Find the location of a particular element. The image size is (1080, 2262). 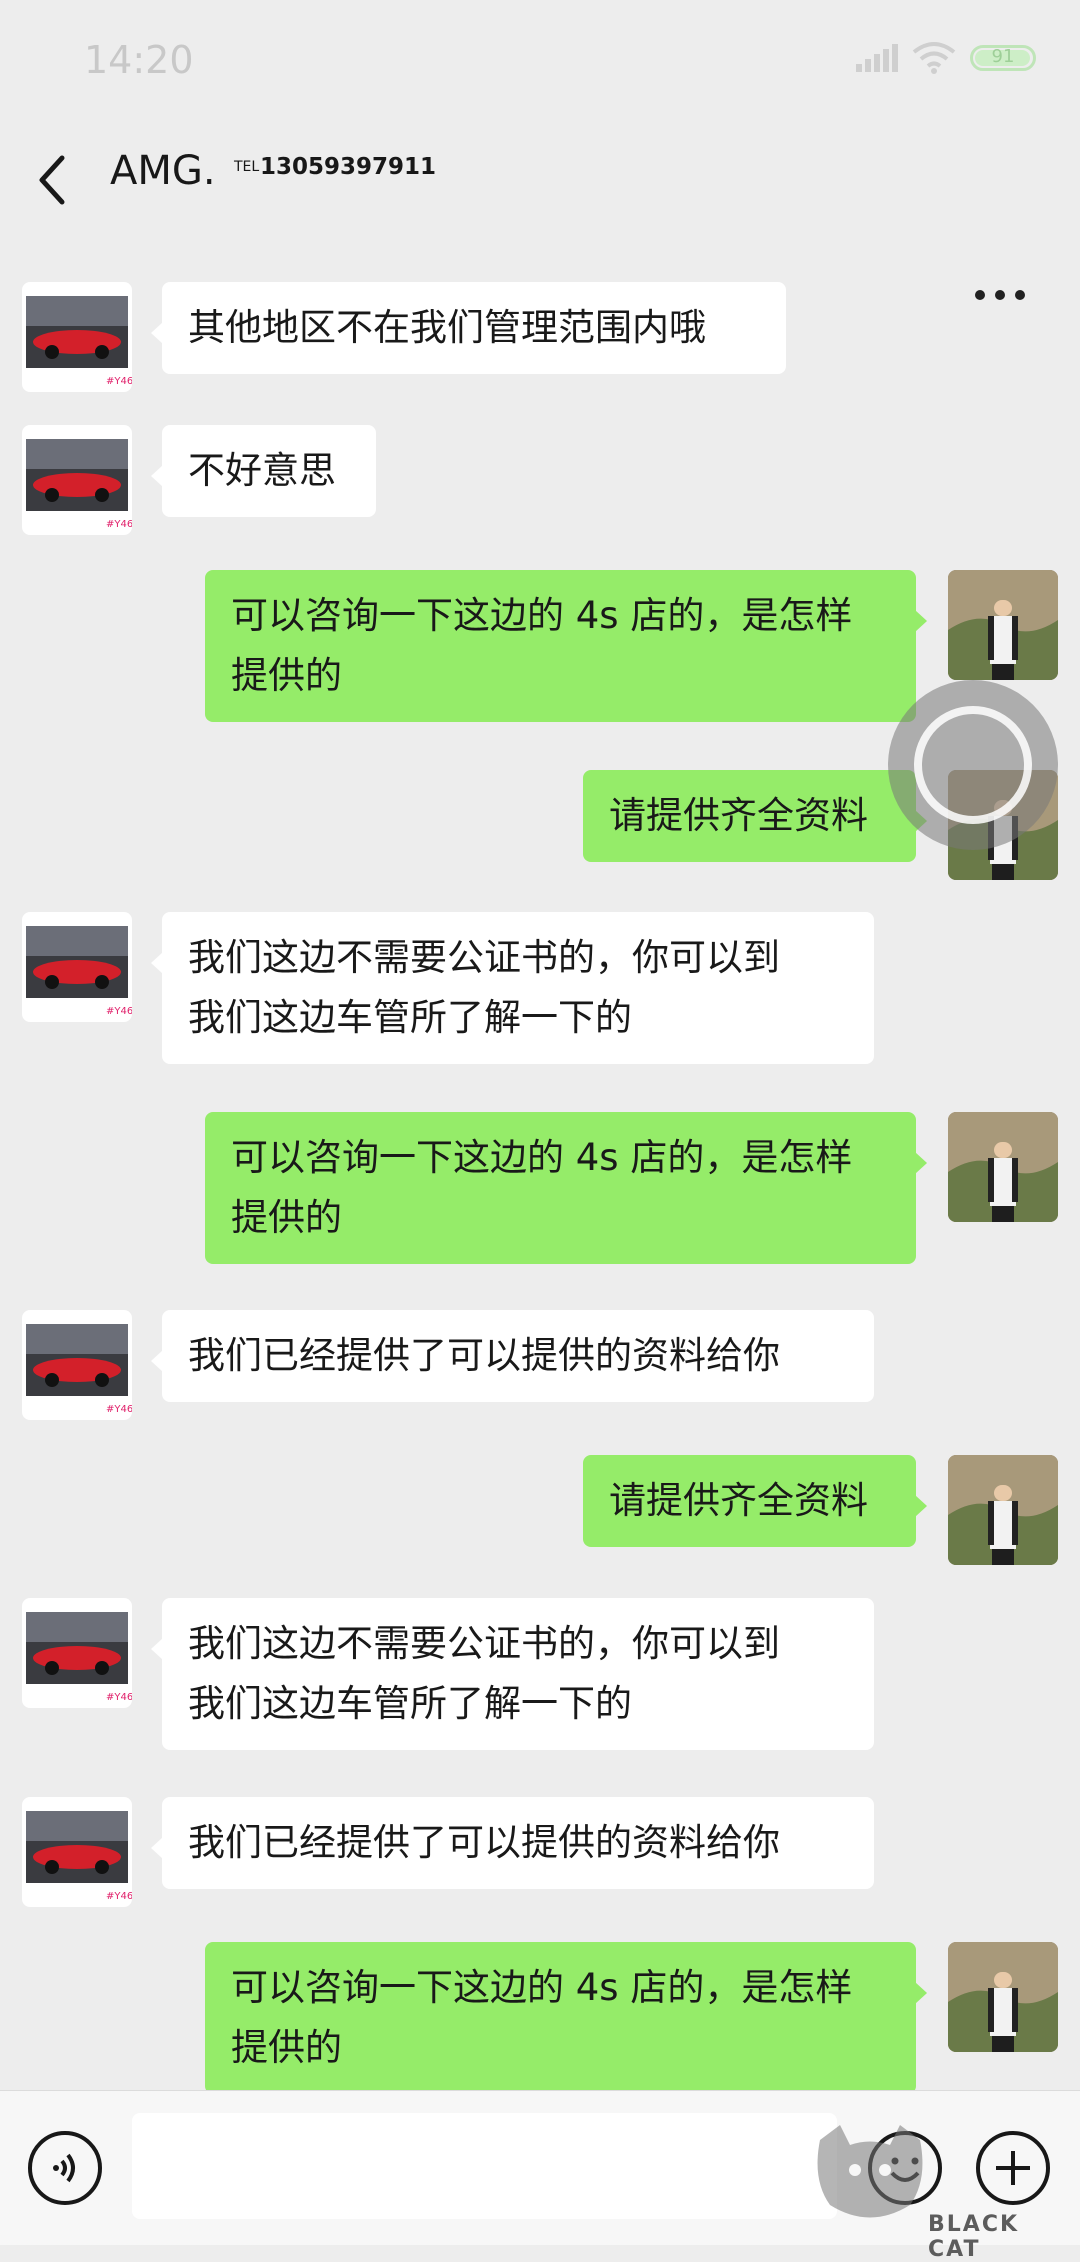

voice-icon is located at coordinates (65, 2168).